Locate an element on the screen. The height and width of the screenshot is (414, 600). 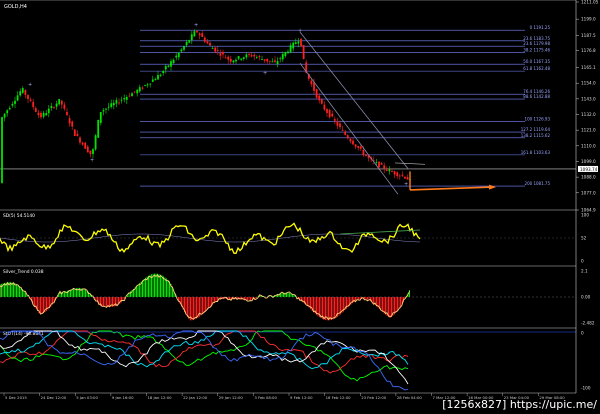
price-tick-label: 1154.0 is located at coordinates (588, 83).